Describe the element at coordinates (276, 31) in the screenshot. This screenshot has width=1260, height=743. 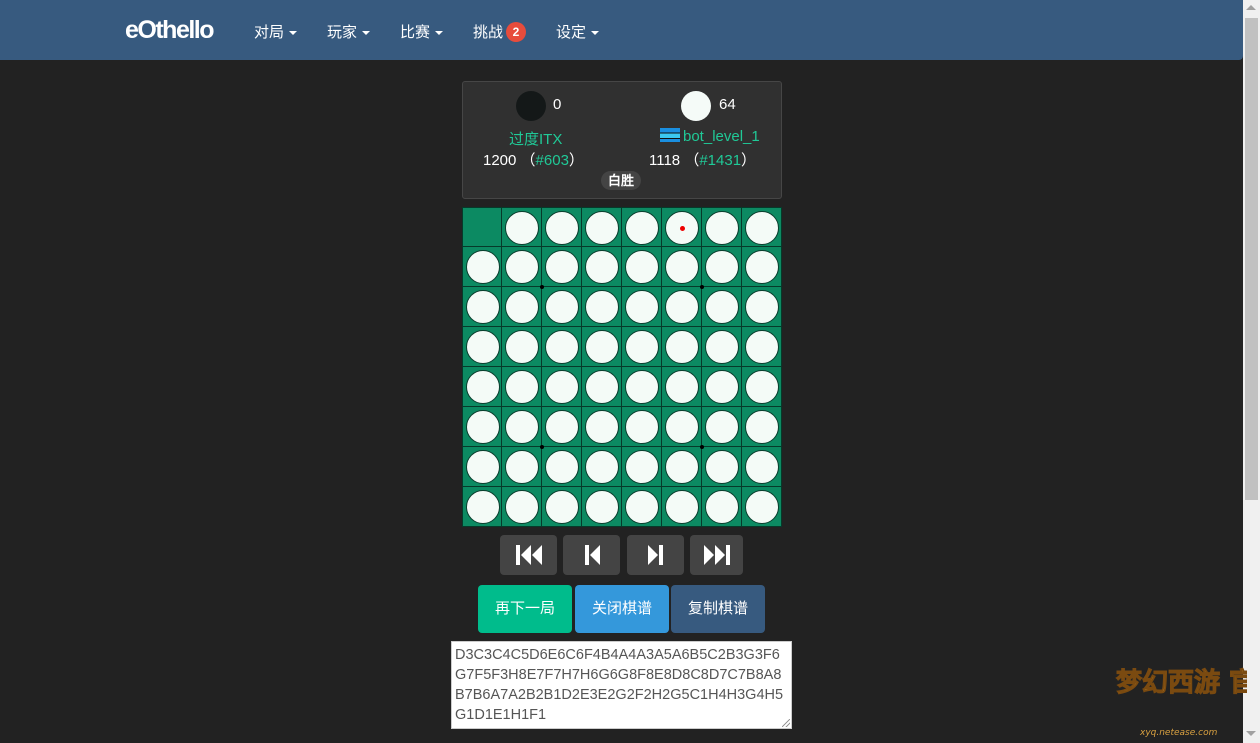
I see `nav-games-menu: 对局` at that location.